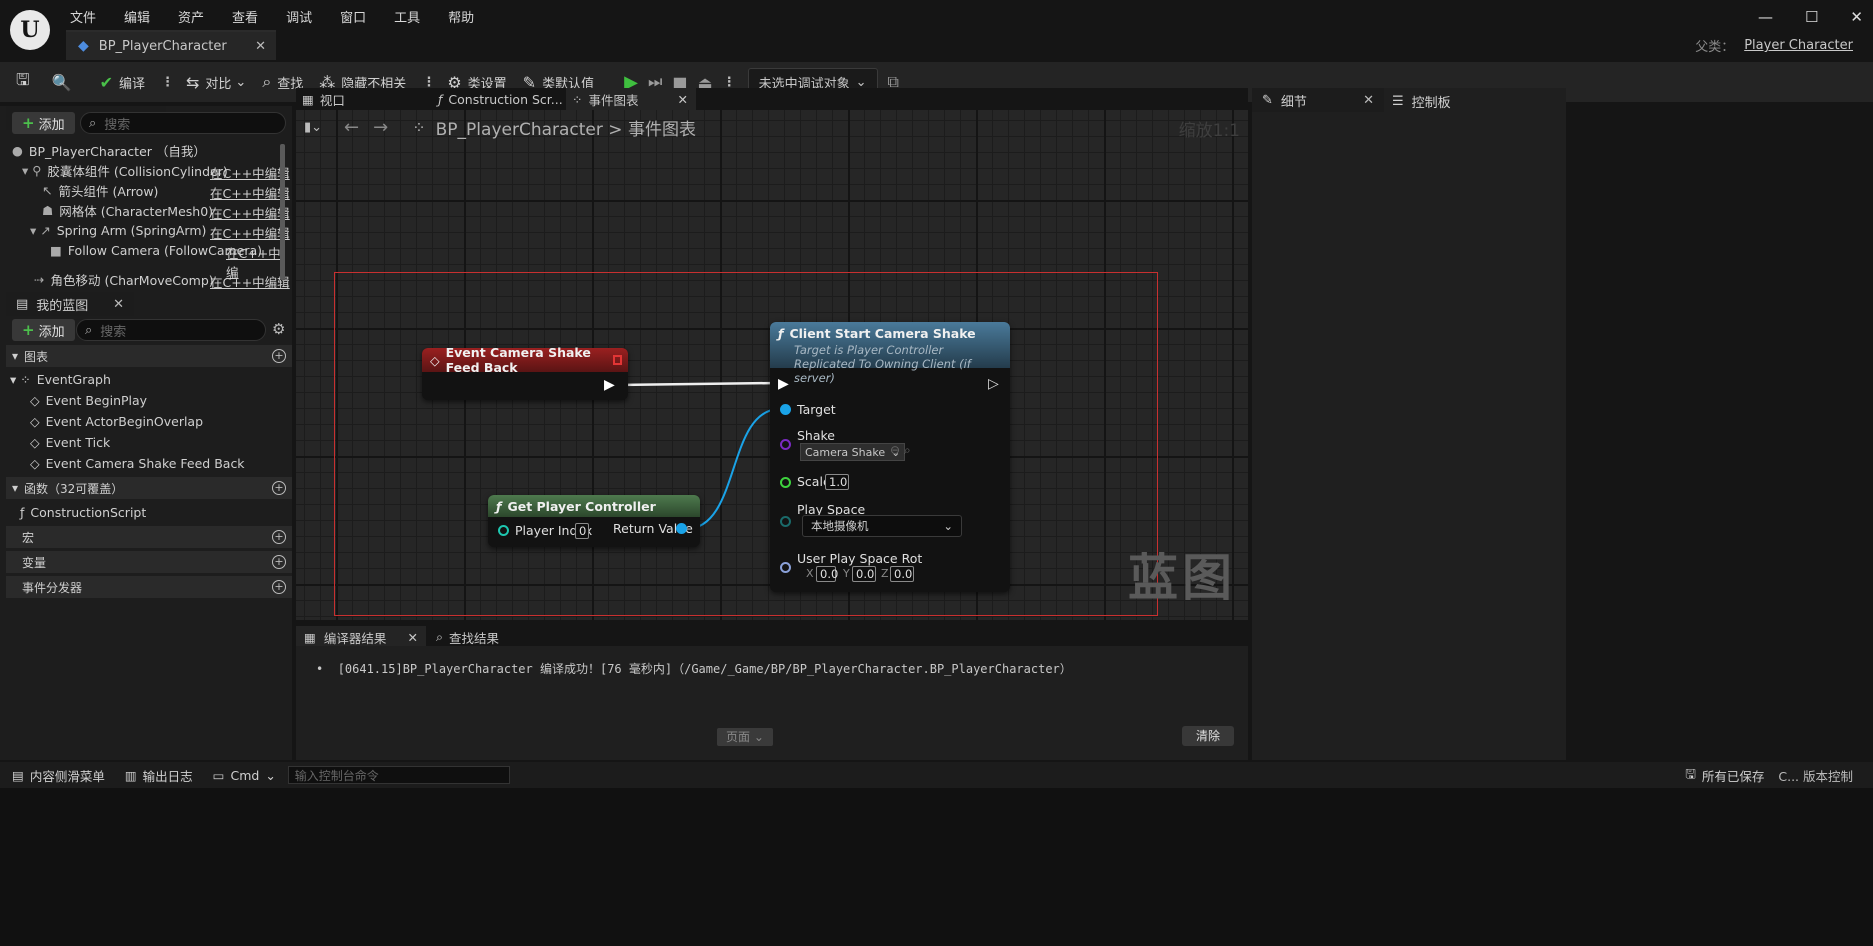 The width and height of the screenshot is (1873, 946). I want to click on maximize-icon: ☐, so click(1811, 17).